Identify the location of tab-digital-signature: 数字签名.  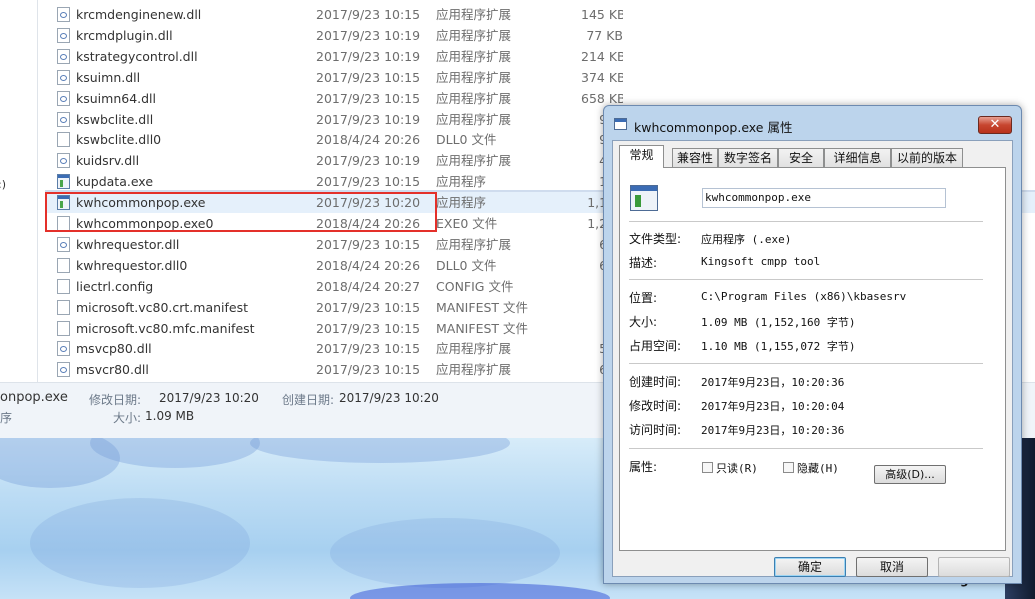
(748, 157).